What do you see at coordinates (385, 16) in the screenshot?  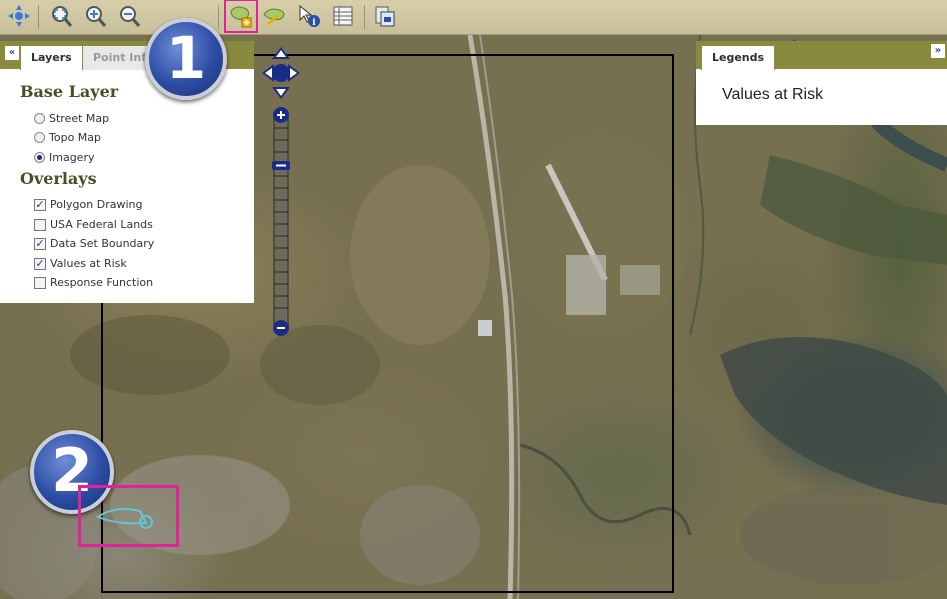 I see `print-icon` at bounding box center [385, 16].